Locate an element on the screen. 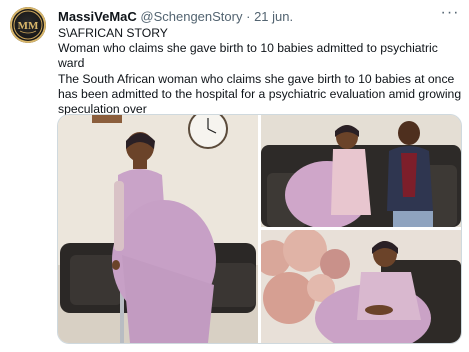 The image size is (469, 352). tweet-text-line: S\AFRICAN STORY is located at coordinates (113, 33).